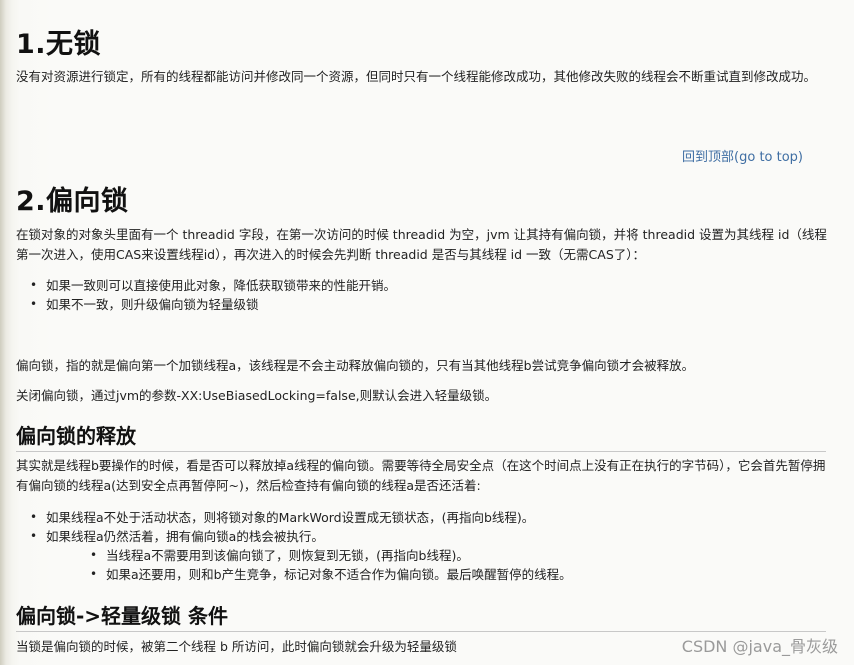 The image size is (854, 665). Describe the element at coordinates (309, 555) in the screenshot. I see `list-item: 当线程a不需要用到该偏向锁了，则恢复到无锁，(再指向b线程)。` at that location.